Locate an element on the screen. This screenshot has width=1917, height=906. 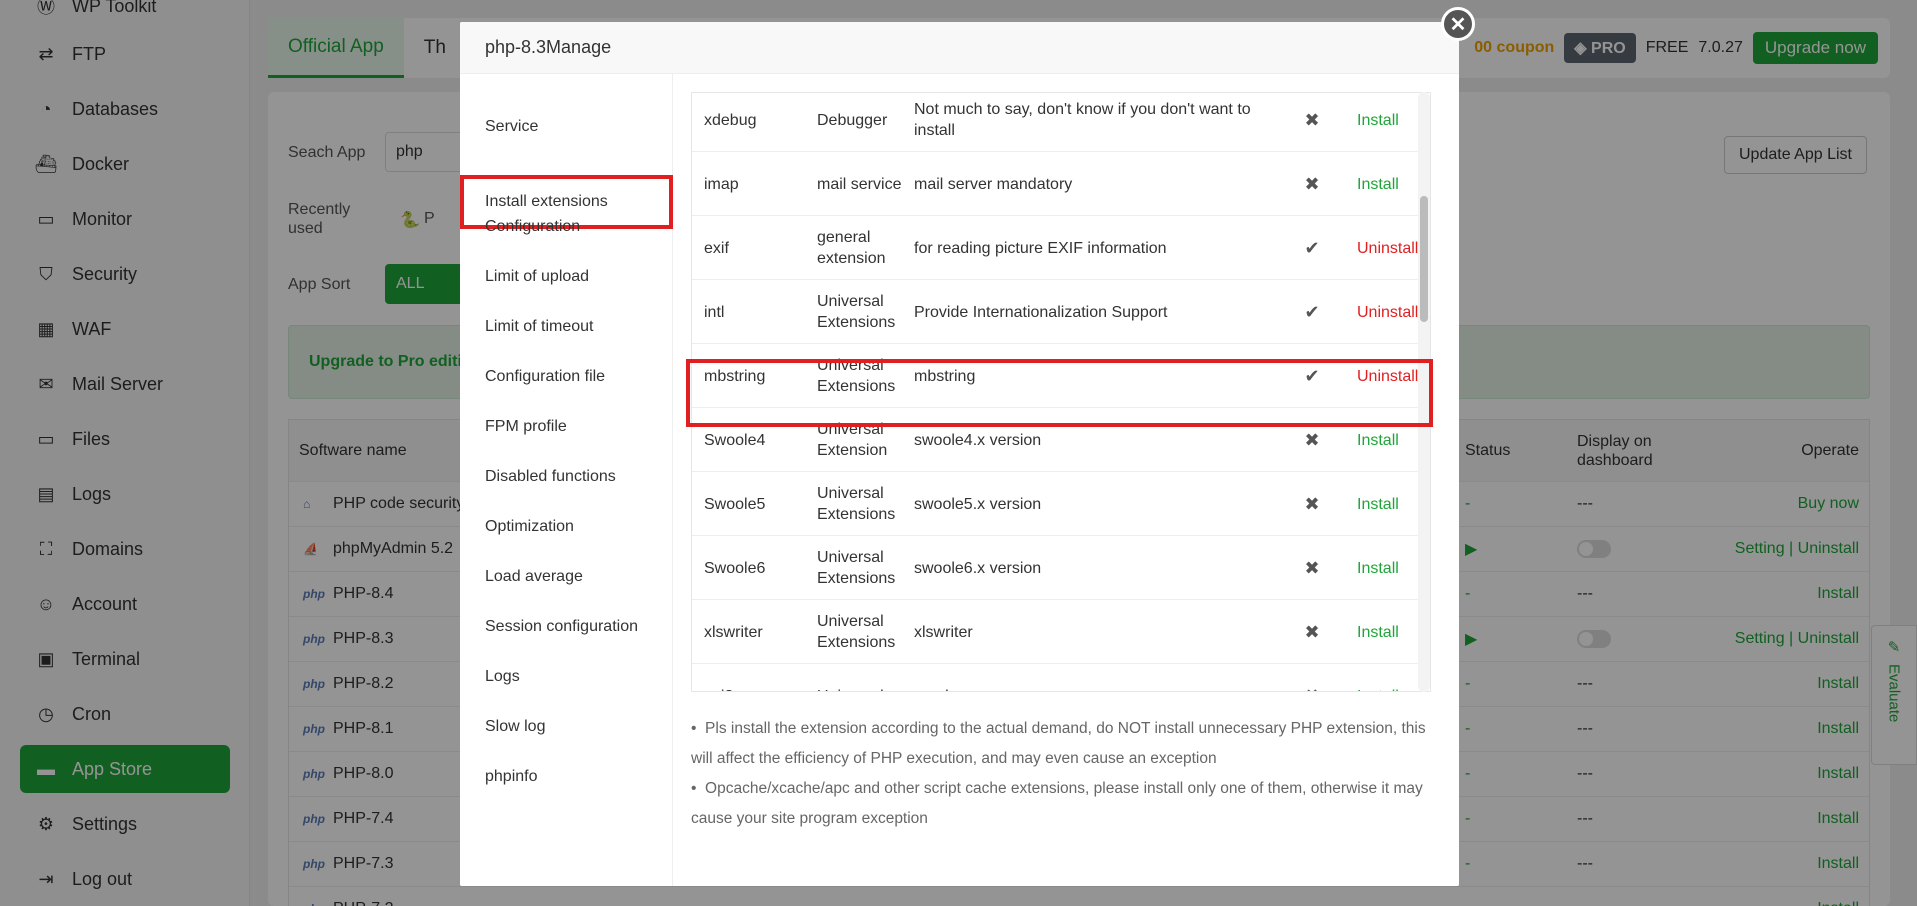
modal-menu-fpm-profile: FPM profile is located at coordinates (566, 427).